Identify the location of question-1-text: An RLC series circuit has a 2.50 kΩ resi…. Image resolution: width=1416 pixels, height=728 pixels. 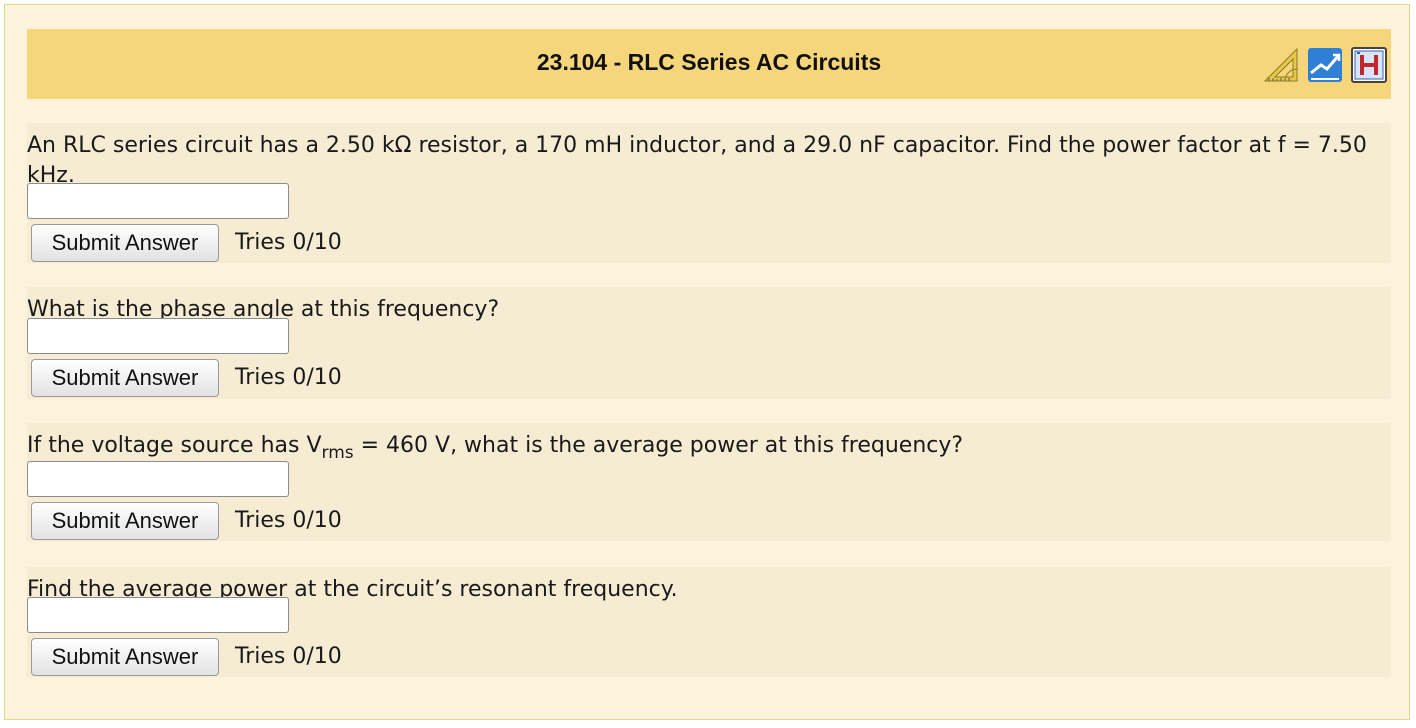
(697, 160).